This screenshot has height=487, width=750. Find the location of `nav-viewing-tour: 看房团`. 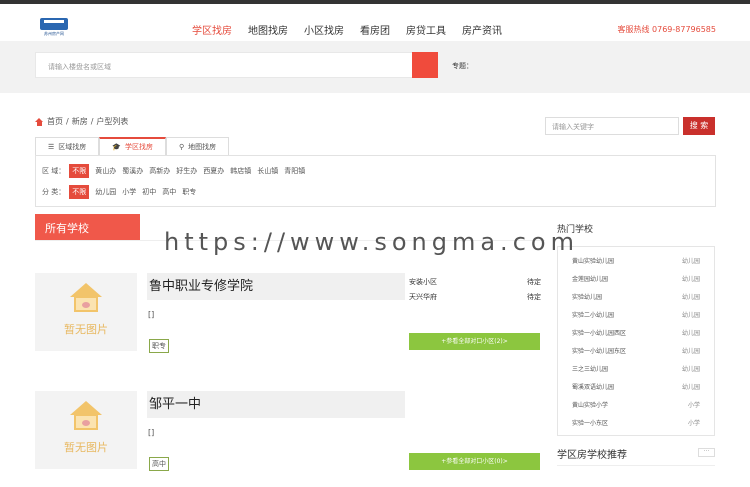

nav-viewing-tour: 看房团 is located at coordinates (375, 29).